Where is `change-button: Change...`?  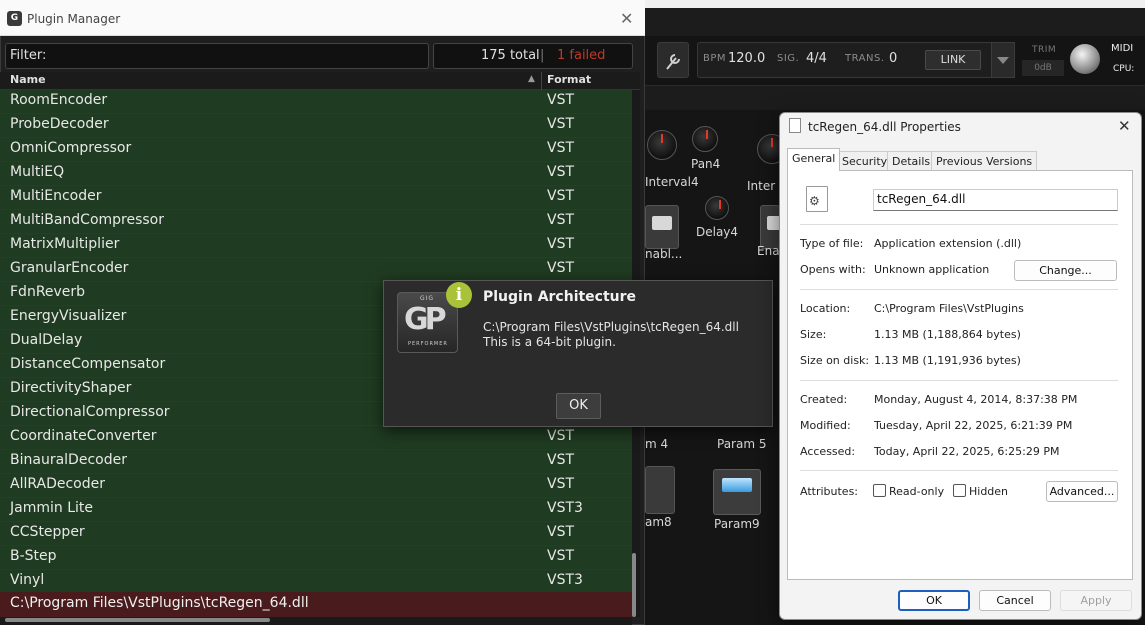
change-button: Change... is located at coordinates (1065, 270).